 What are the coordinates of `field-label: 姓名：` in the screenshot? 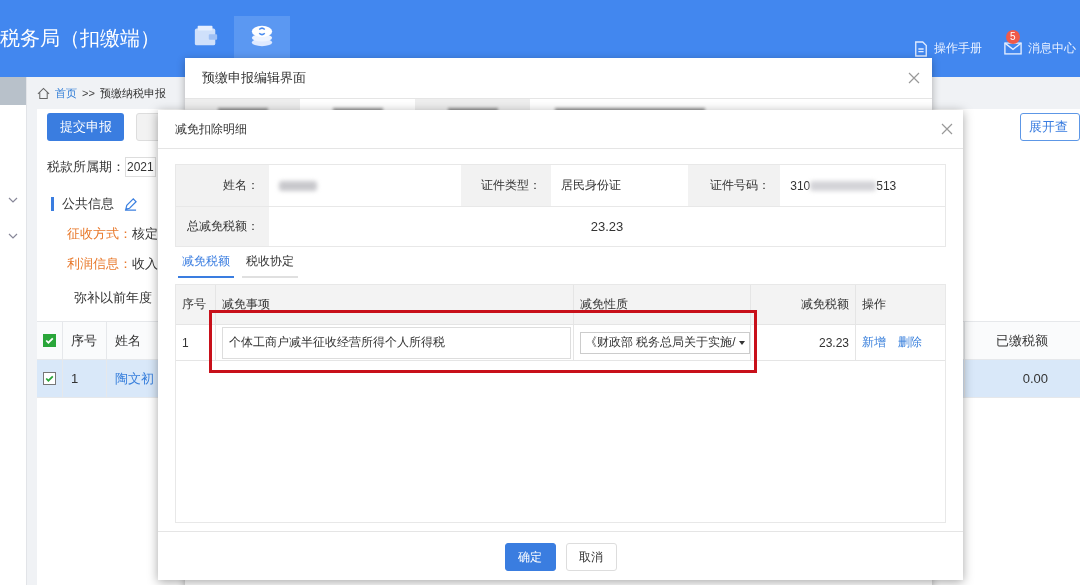 It's located at (222, 185).